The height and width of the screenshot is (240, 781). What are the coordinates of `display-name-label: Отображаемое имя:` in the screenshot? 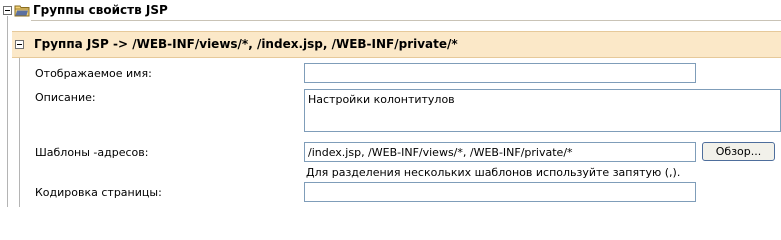 It's located at (93, 73).